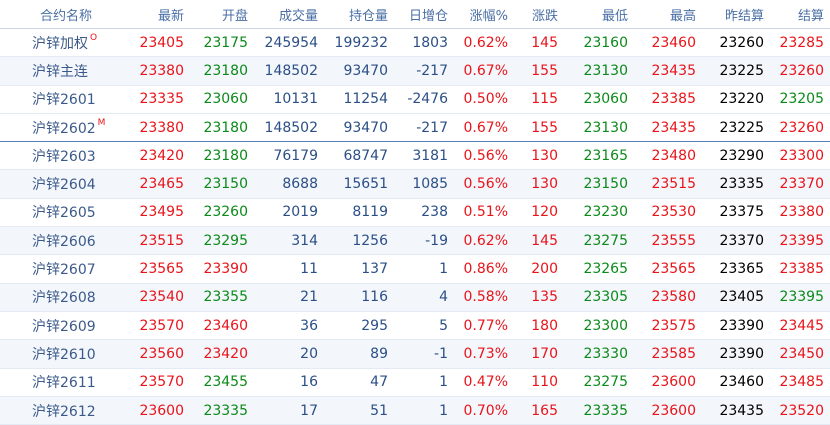 This screenshot has width=830, height=425. Describe the element at coordinates (736, 99) in the screenshot. I see `prev-settle-cell: 23220` at that location.